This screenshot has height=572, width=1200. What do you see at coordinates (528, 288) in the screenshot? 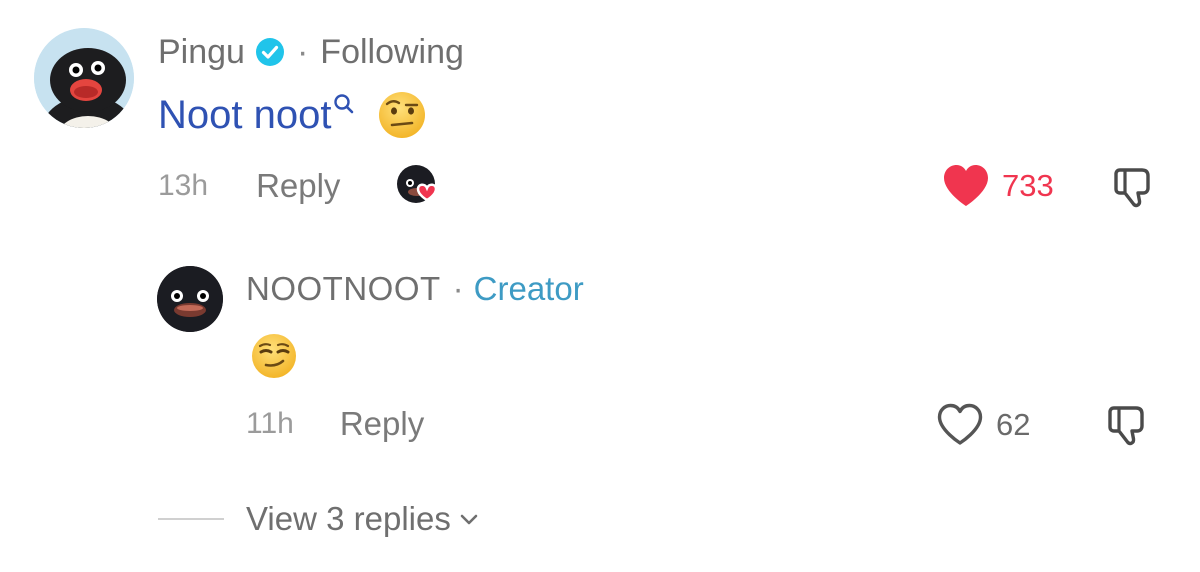
I see `creator-badge: Creator` at bounding box center [528, 288].